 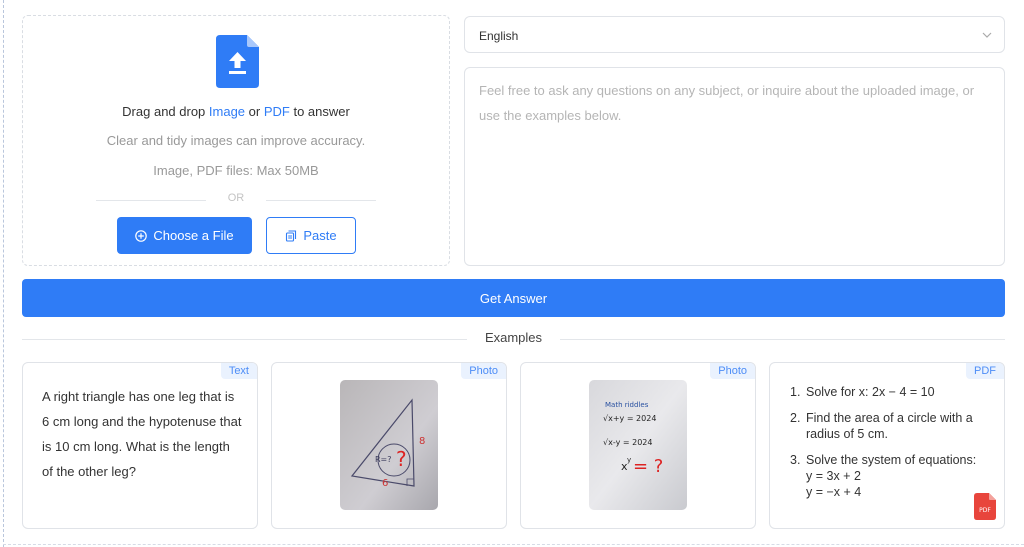 What do you see at coordinates (627, 405) in the screenshot?
I see `svg-text: Math riddles` at bounding box center [627, 405].